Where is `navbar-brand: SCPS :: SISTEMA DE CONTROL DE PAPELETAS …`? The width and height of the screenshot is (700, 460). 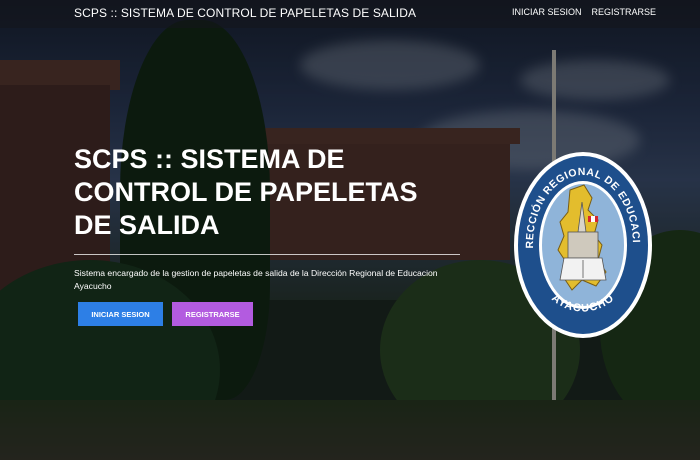
navbar-brand: SCPS :: SISTEMA DE CONTROL DE PAPELETAS … is located at coordinates (245, 13).